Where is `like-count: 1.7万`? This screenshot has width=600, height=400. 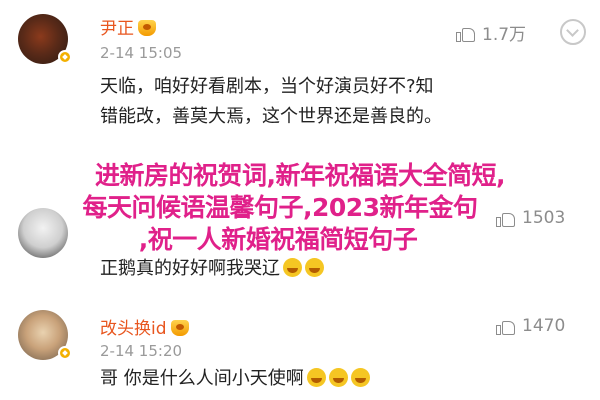 like-count: 1.7万 is located at coordinates (504, 35).